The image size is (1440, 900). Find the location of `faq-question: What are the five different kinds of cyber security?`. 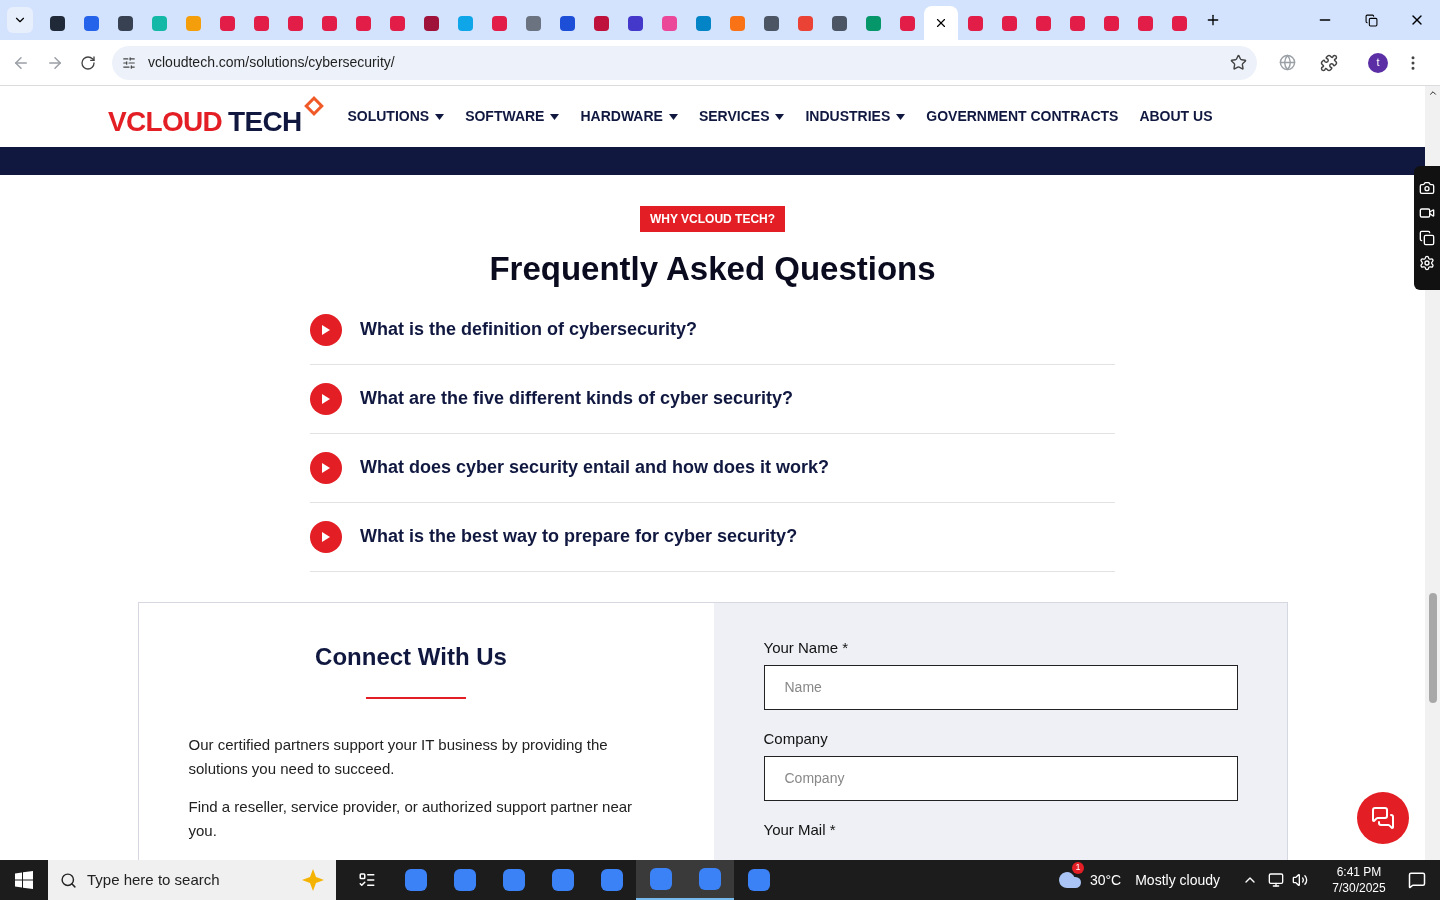

faq-question: What are the five different kinds of cyber security? is located at coordinates (577, 398).